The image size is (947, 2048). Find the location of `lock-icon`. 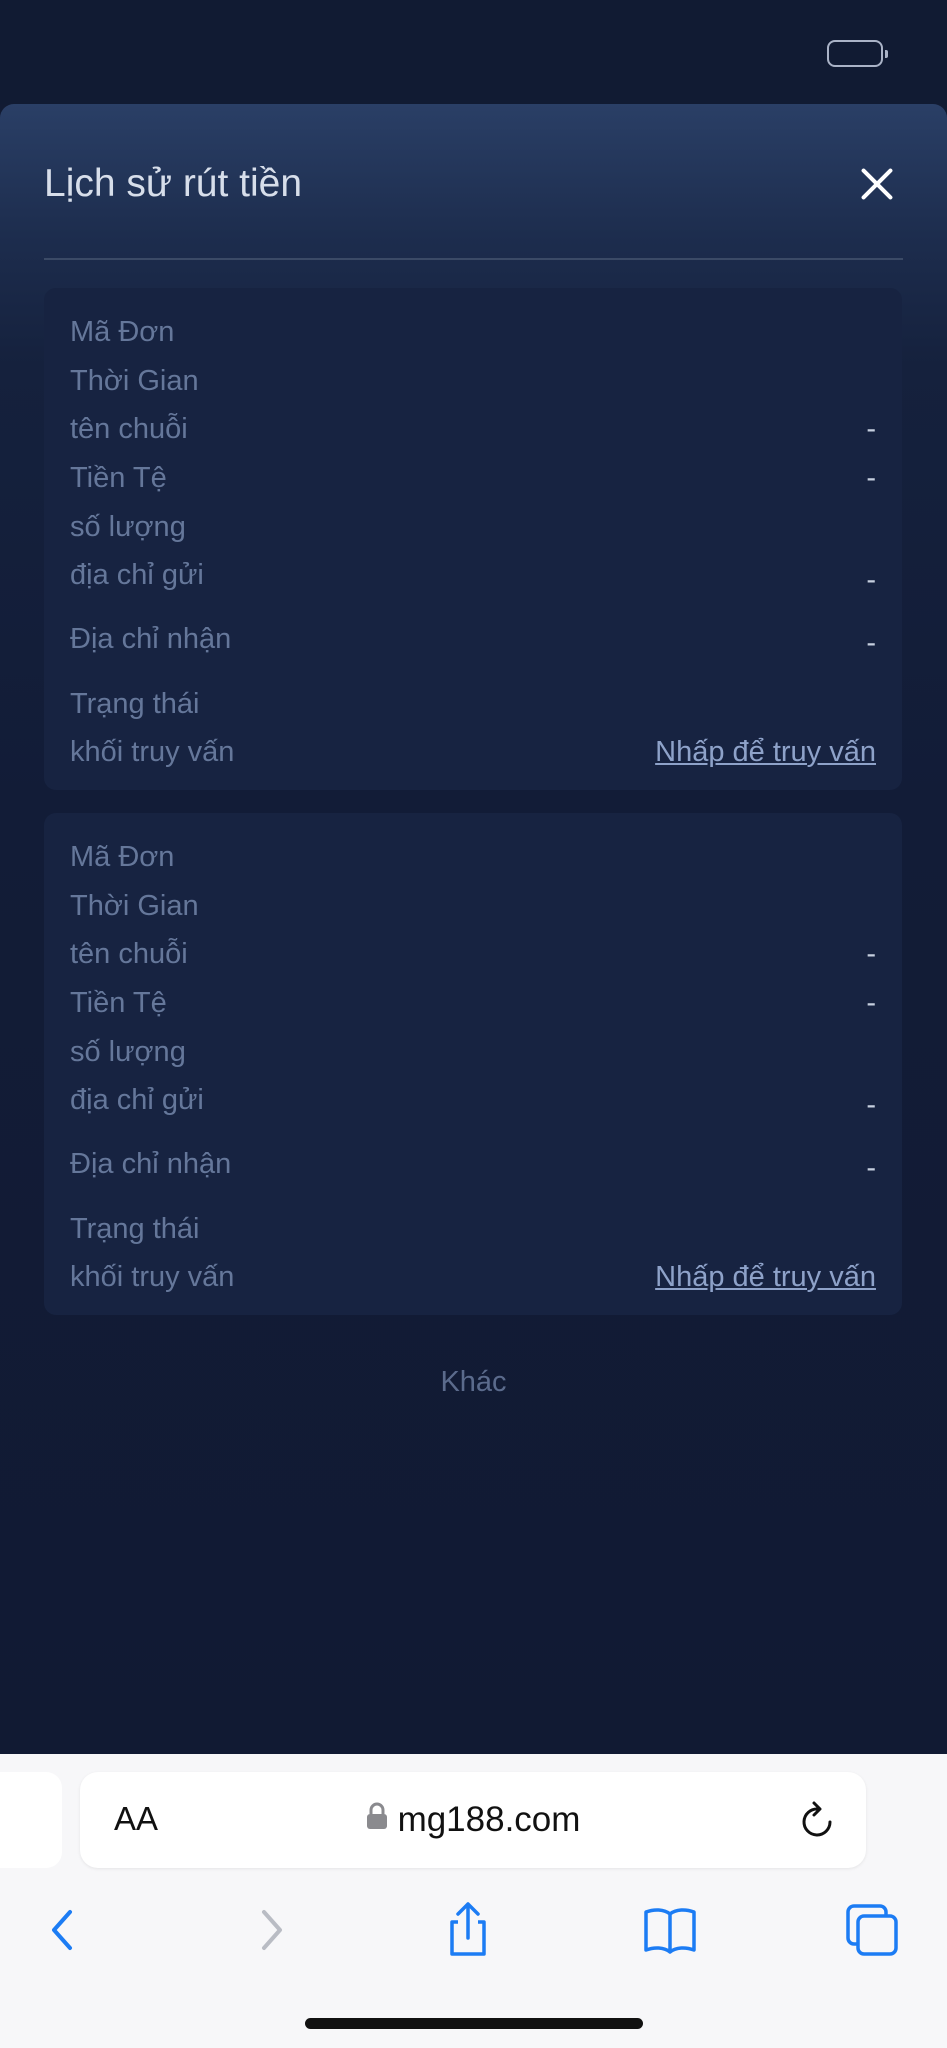

lock-icon is located at coordinates (377, 1819).